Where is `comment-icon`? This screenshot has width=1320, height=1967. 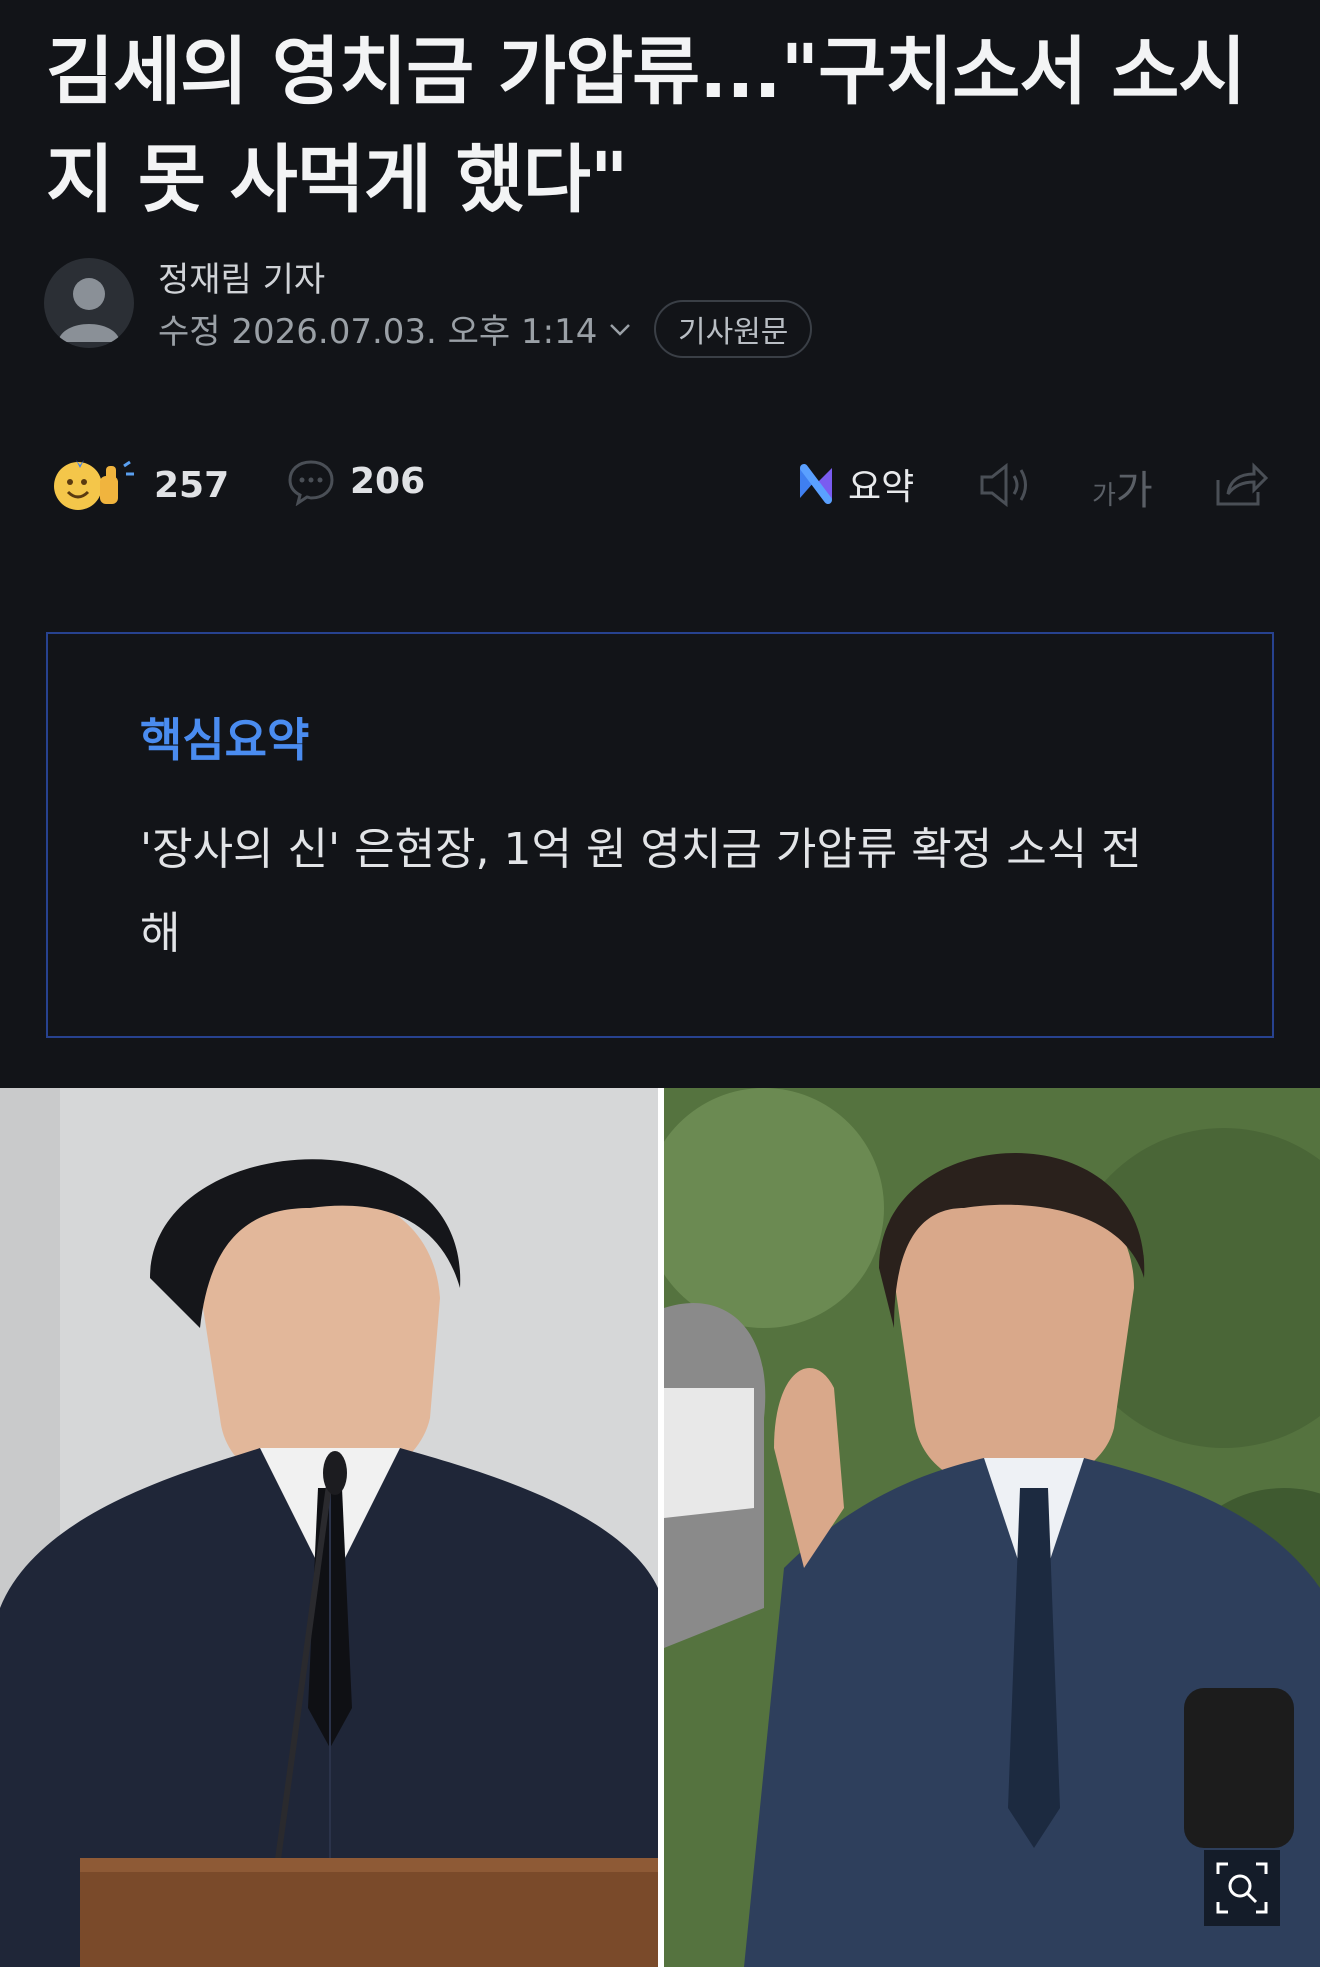
comment-icon is located at coordinates (311, 483).